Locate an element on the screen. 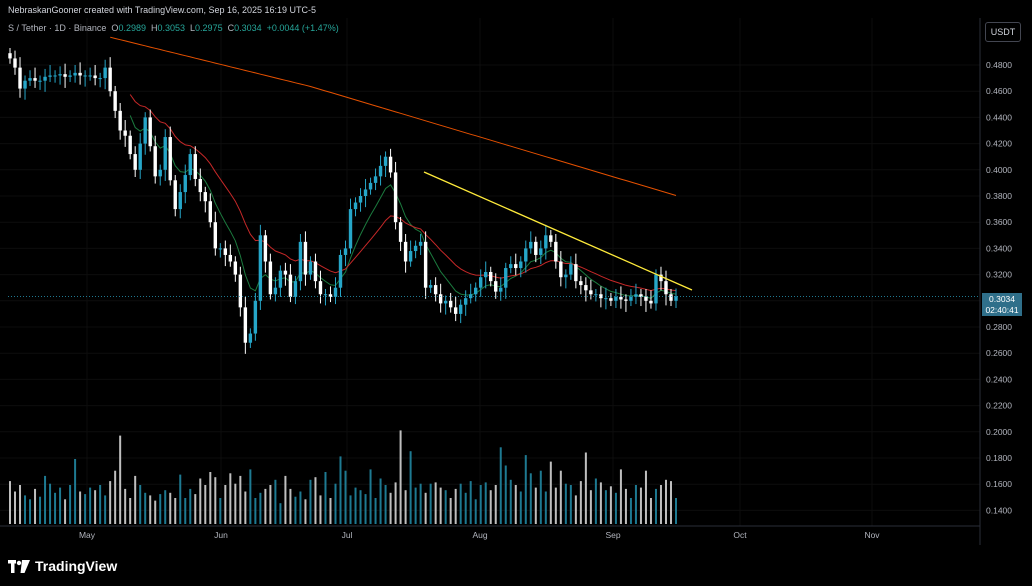  tradingview-brand: TradingView is located at coordinates (62, 566).